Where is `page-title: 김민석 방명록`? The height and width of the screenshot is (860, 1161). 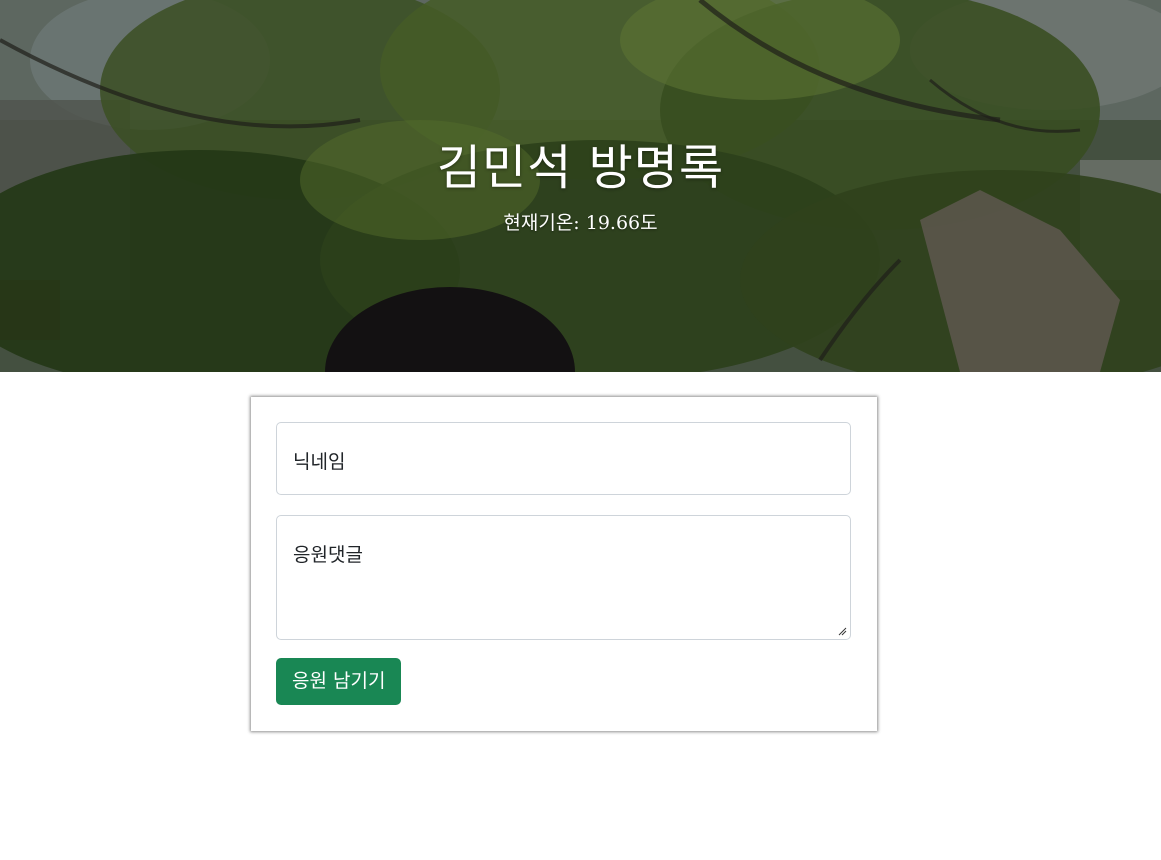
page-title: 김민석 방명록 is located at coordinates (580, 168).